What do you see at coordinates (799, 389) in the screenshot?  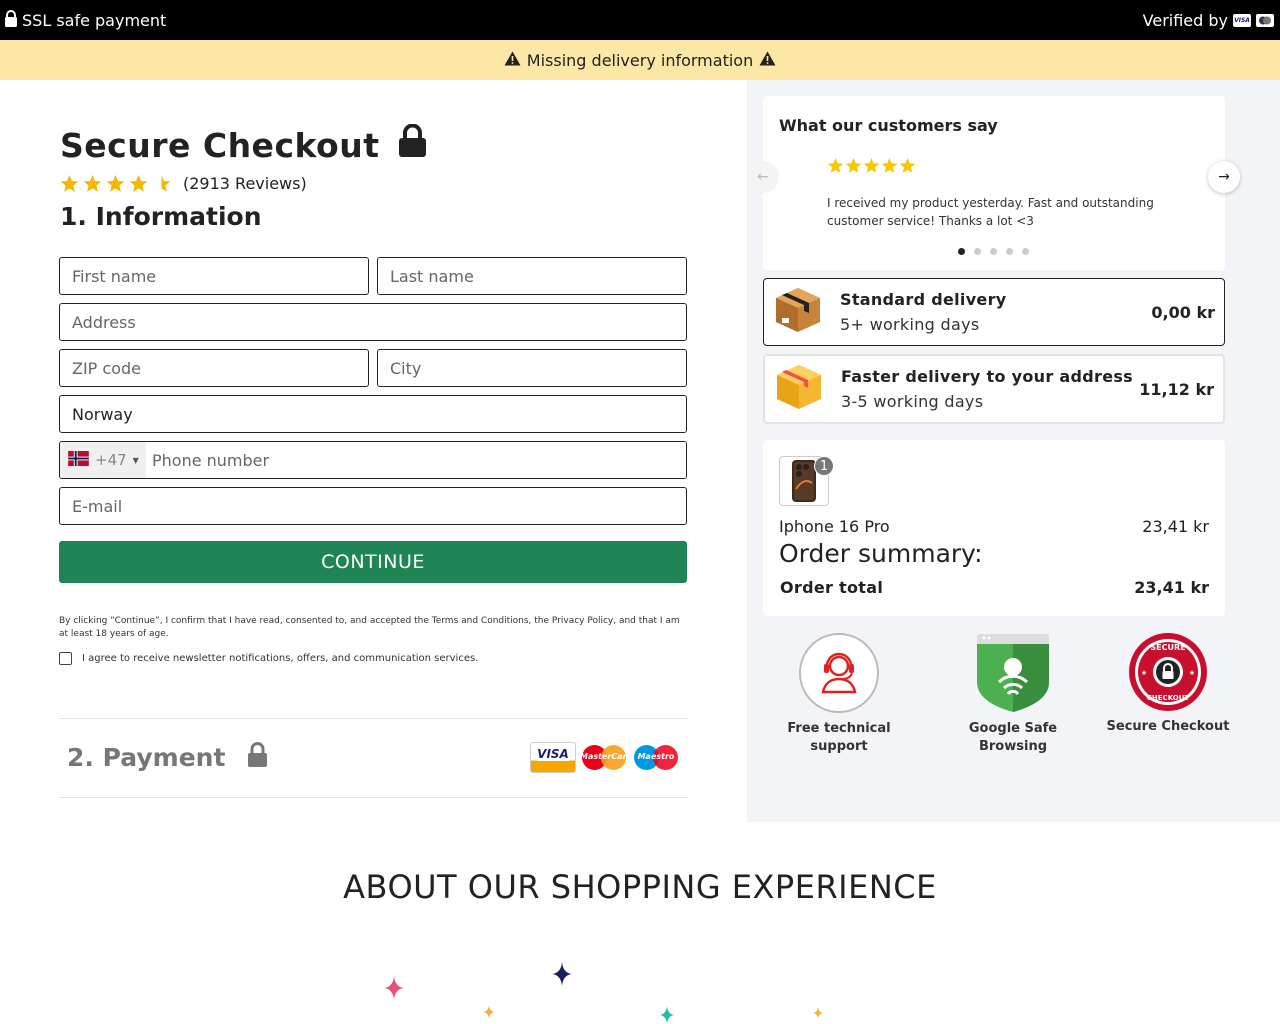 I see `package-icon` at bounding box center [799, 389].